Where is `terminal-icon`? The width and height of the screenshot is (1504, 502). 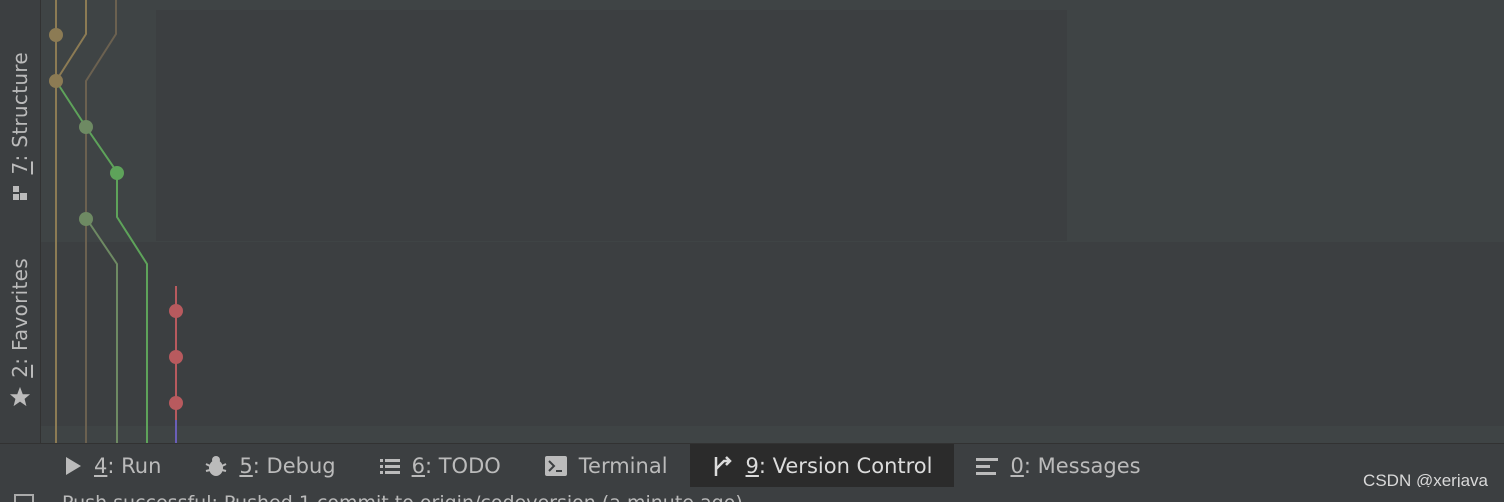
terminal-icon is located at coordinates (555, 466).